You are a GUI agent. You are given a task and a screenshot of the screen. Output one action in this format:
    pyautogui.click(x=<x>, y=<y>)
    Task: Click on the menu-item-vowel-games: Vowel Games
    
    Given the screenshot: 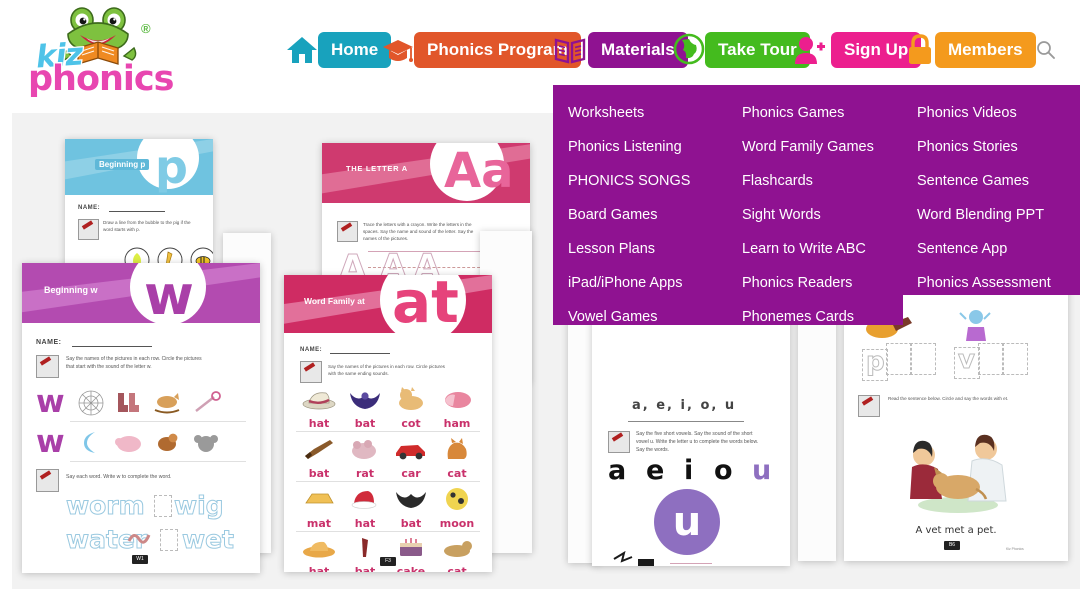 What is the action you would take?
    pyautogui.click(x=648, y=317)
    